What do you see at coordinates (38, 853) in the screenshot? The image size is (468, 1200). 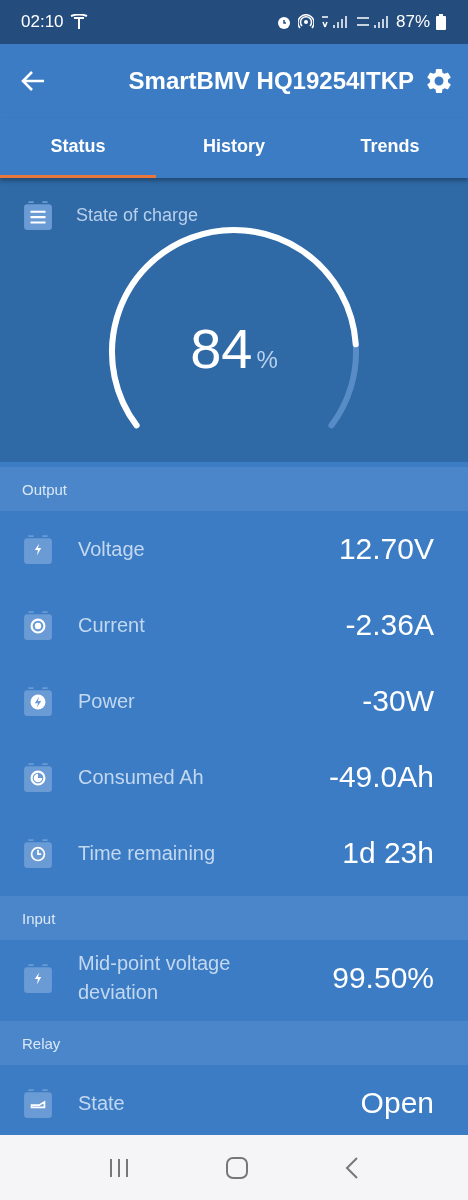 I see `time-icon` at bounding box center [38, 853].